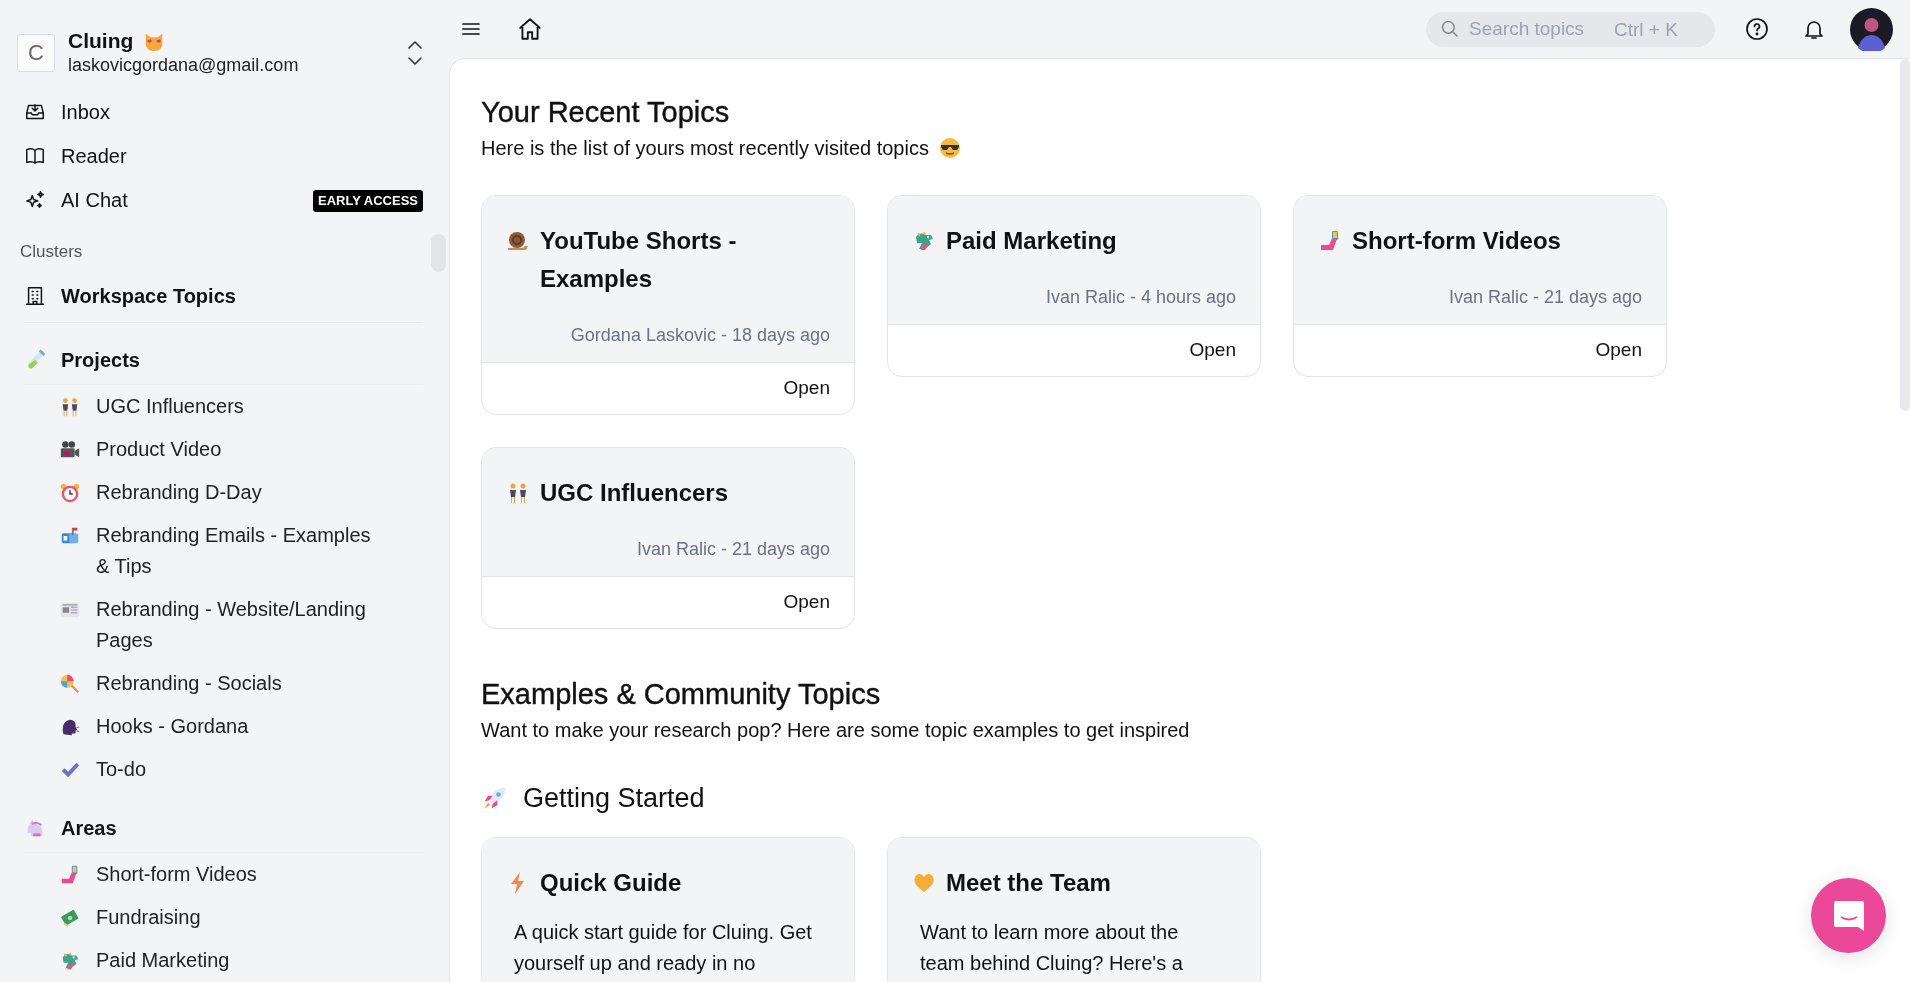 The height and width of the screenshot is (982, 1910). What do you see at coordinates (1031, 241) in the screenshot?
I see `topic-title: Paid Marketing` at bounding box center [1031, 241].